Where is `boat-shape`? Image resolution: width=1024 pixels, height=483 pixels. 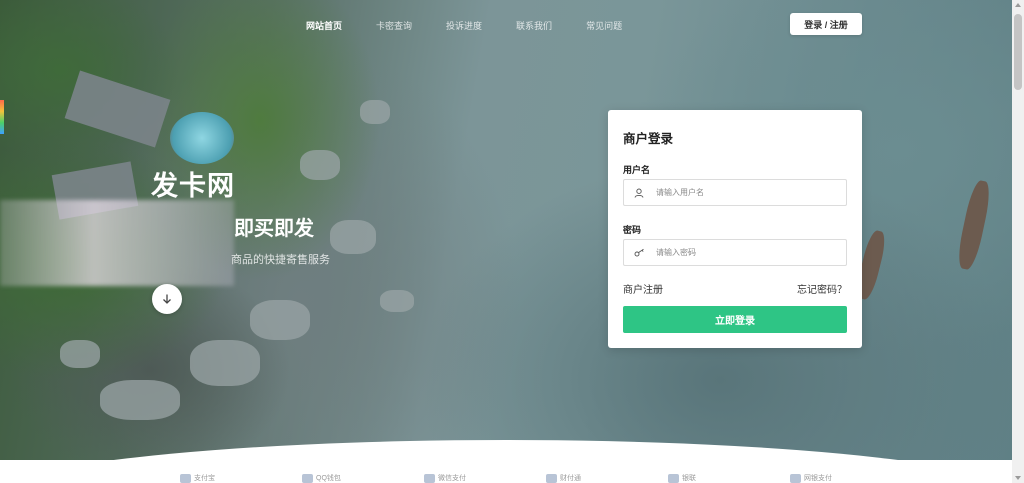 boat-shape is located at coordinates (974, 225).